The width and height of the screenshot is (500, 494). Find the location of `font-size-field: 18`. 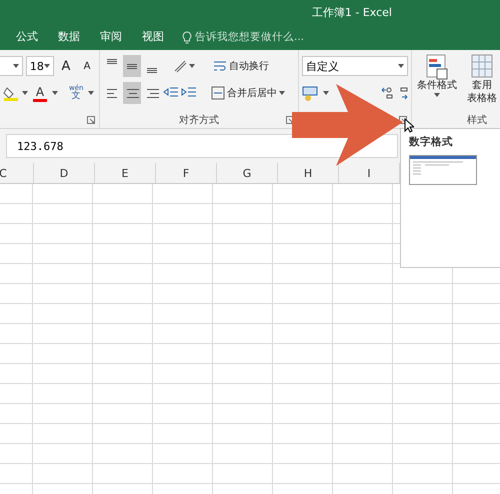

font-size-field: 18 is located at coordinates (40, 66).